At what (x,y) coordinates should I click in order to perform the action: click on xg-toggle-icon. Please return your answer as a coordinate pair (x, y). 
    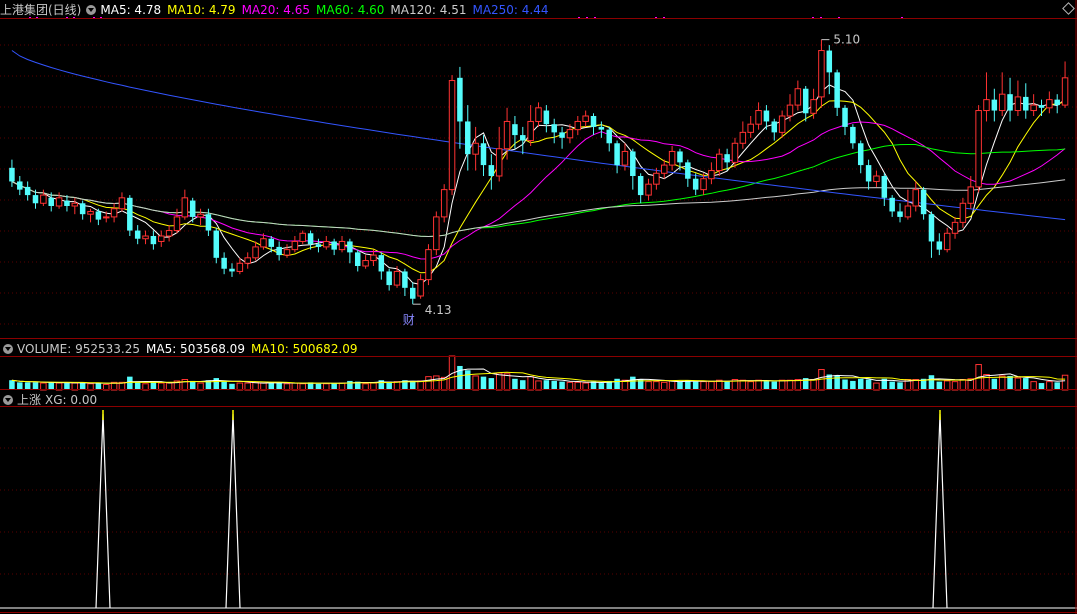
    Looking at the image, I should click on (8, 399).